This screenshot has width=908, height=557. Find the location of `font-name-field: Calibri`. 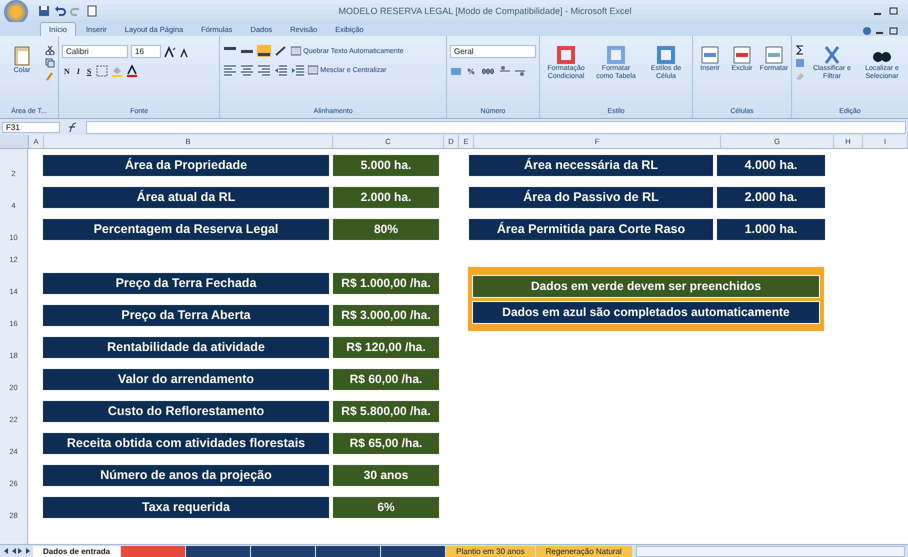

font-name-field: Calibri is located at coordinates (95, 51).